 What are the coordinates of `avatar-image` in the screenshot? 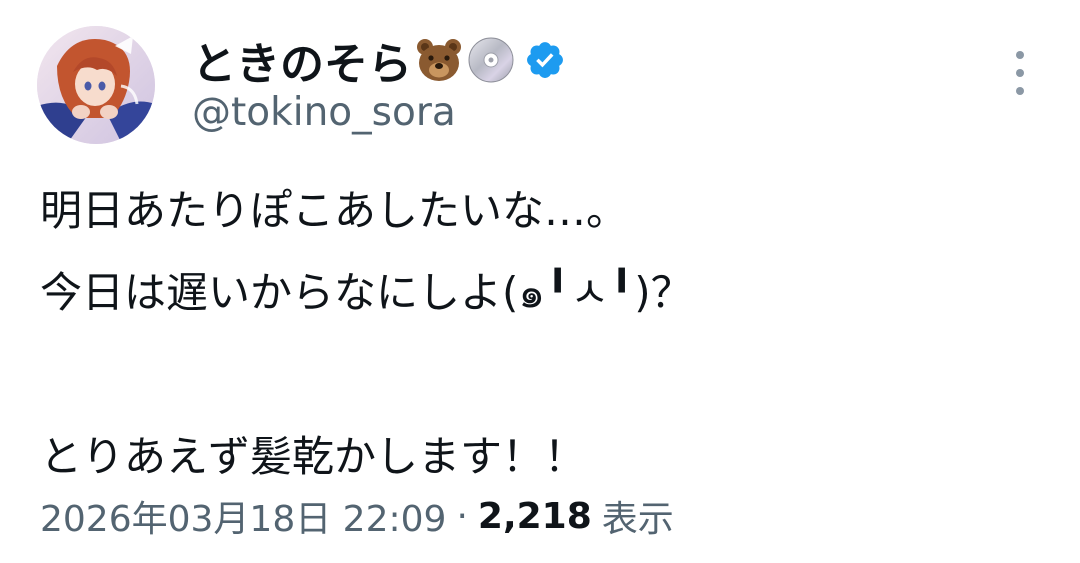 It's located at (96, 85).